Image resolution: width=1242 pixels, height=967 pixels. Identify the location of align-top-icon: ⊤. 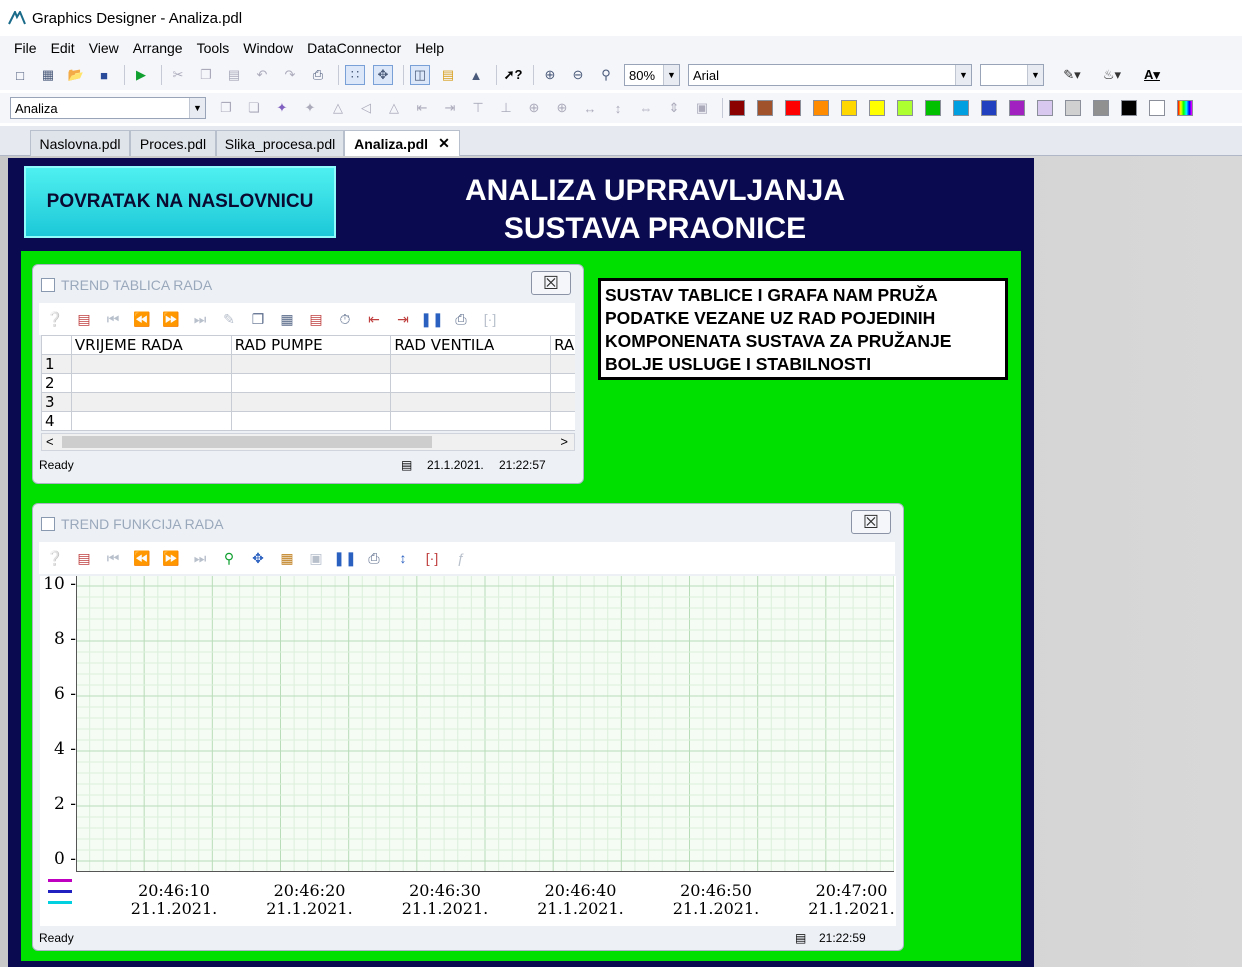
(478, 108).